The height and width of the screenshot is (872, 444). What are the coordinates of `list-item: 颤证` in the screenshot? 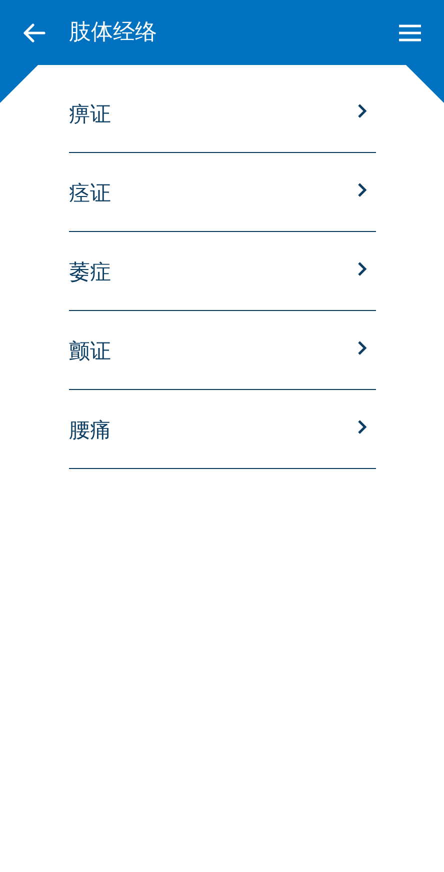 It's located at (222, 350).